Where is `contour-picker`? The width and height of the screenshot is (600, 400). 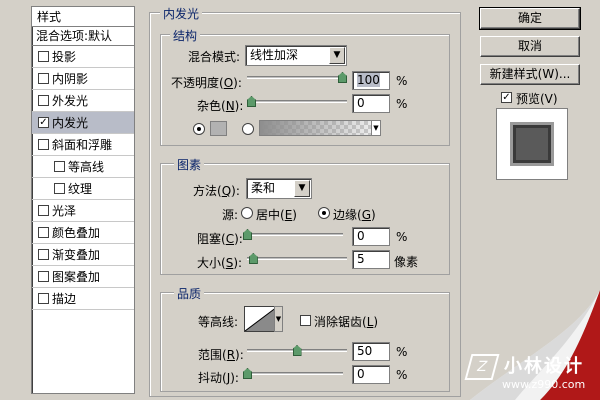
contour-picker is located at coordinates (261, 319).